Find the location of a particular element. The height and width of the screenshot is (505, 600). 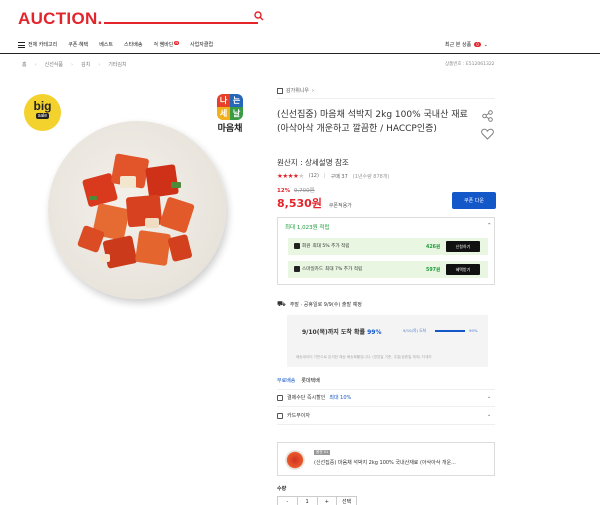

arrival-text: 9/10(목)까지 도착 확률 is located at coordinates (334, 332).